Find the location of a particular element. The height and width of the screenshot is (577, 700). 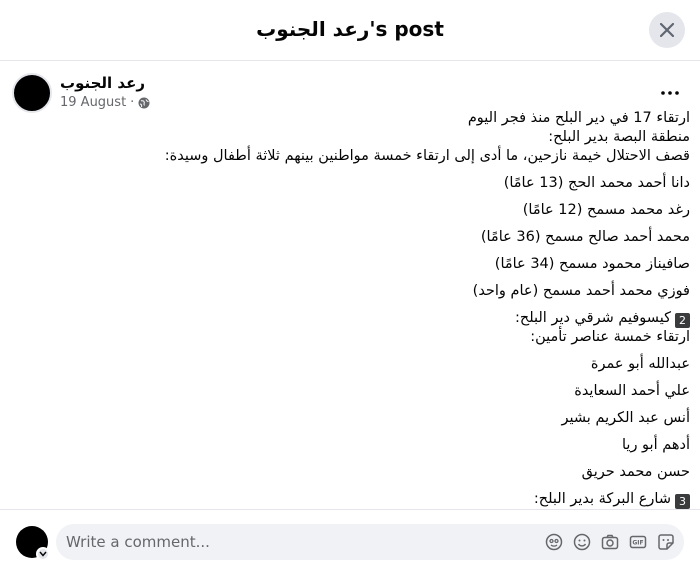

more-icon is located at coordinates (670, 93).